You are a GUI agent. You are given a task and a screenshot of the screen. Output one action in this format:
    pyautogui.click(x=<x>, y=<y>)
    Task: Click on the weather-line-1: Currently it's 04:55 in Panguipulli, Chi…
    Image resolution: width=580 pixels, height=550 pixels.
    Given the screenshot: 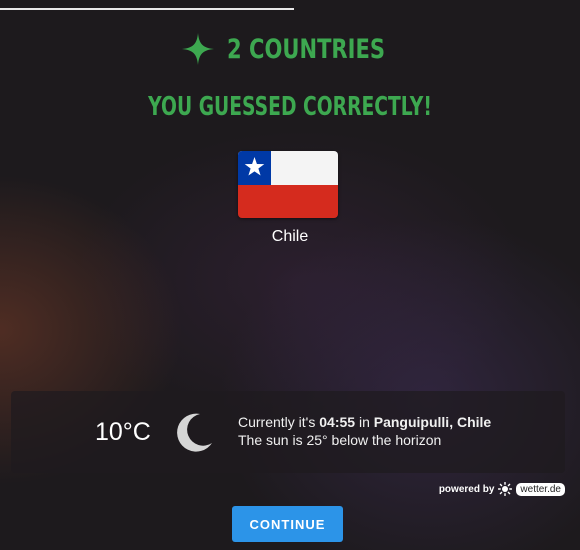 What is the action you would take?
    pyautogui.click(x=365, y=422)
    